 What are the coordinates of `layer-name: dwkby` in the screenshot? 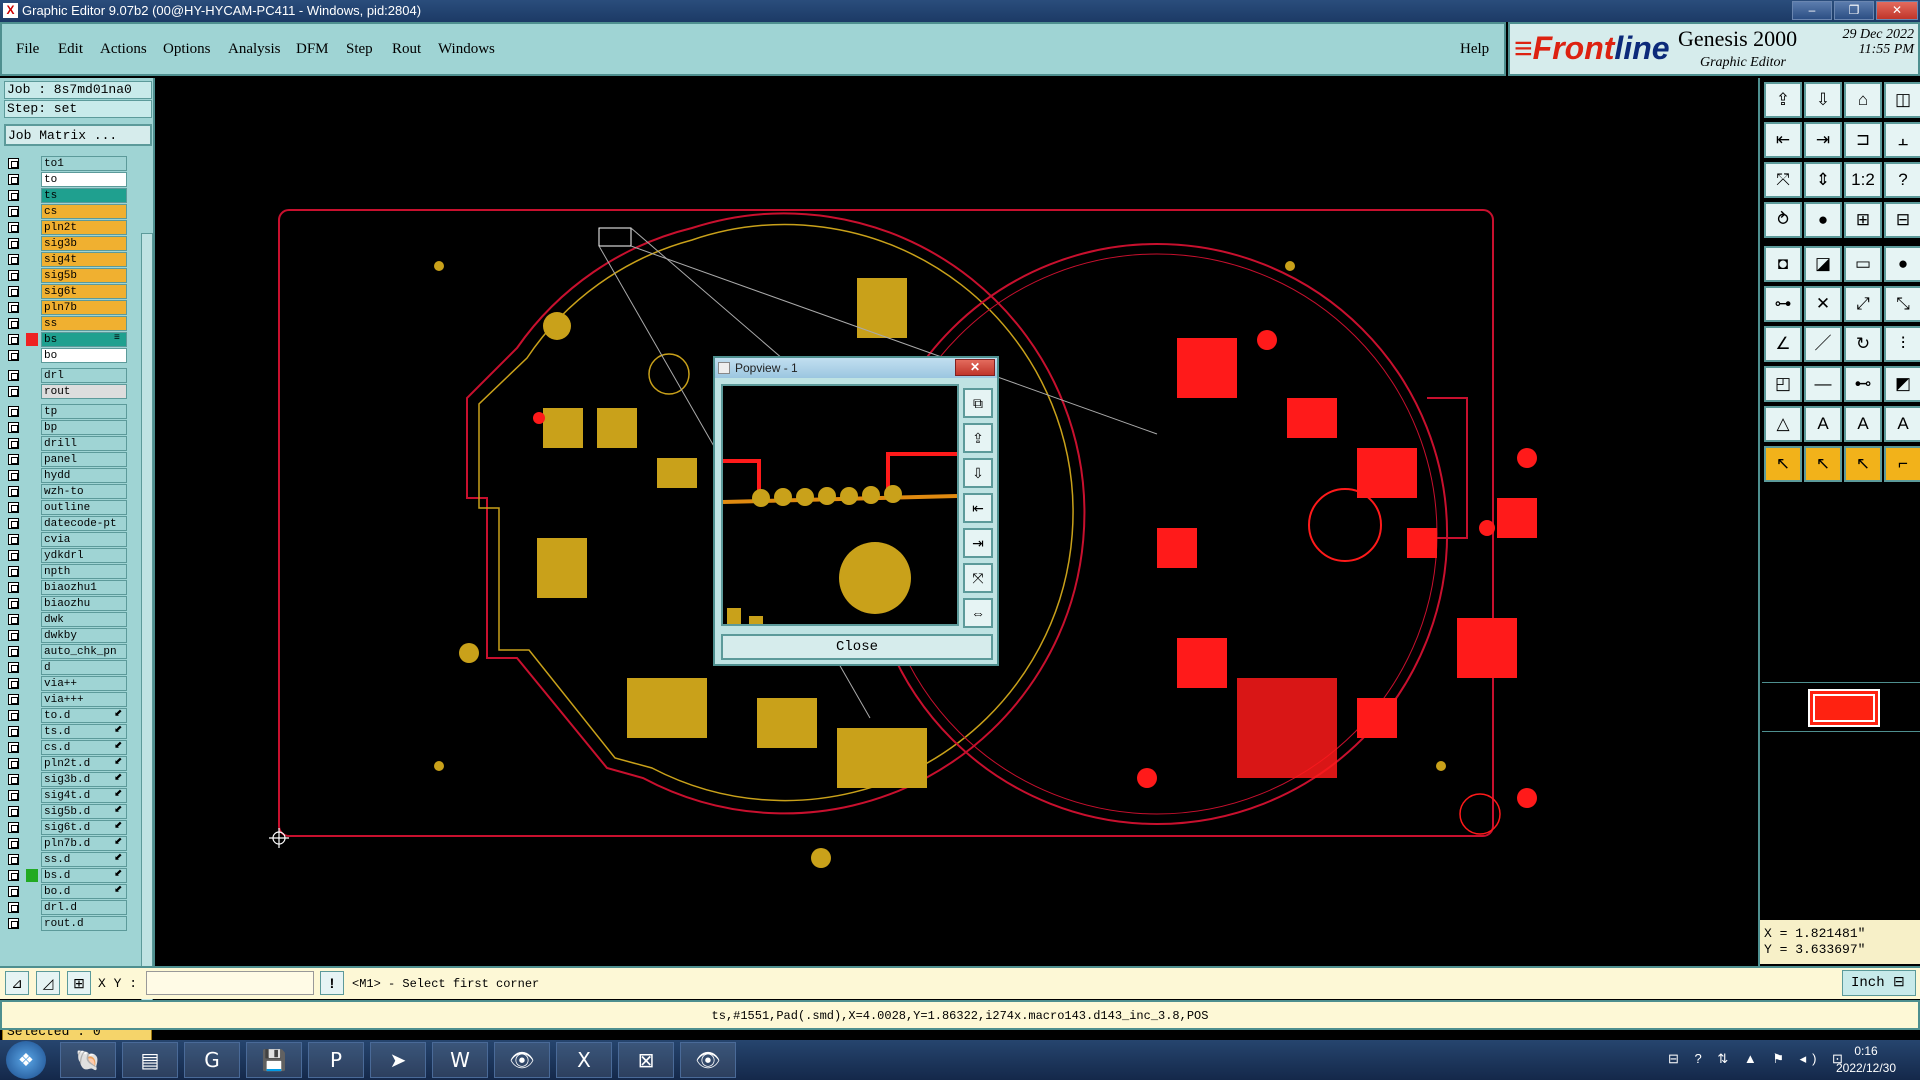 It's located at (84, 635).